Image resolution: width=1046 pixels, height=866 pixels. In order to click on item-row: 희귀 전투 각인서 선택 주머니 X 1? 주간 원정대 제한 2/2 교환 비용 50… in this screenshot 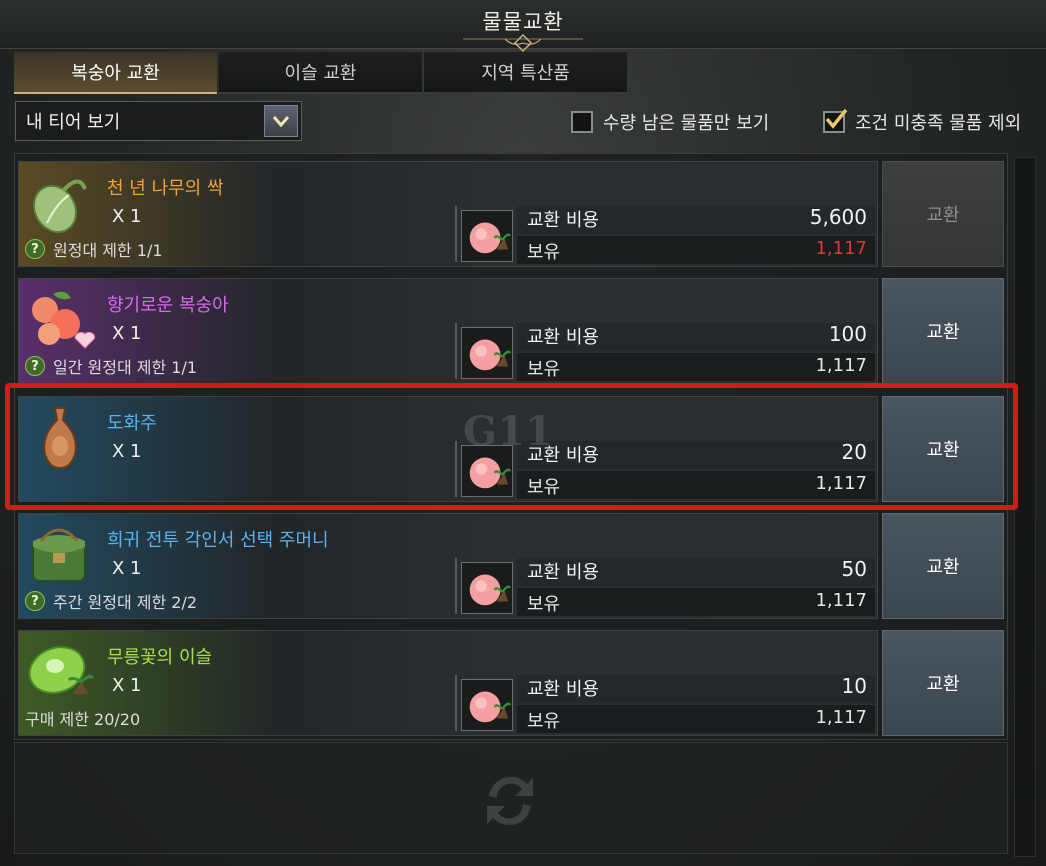, I will do `click(448, 566)`.